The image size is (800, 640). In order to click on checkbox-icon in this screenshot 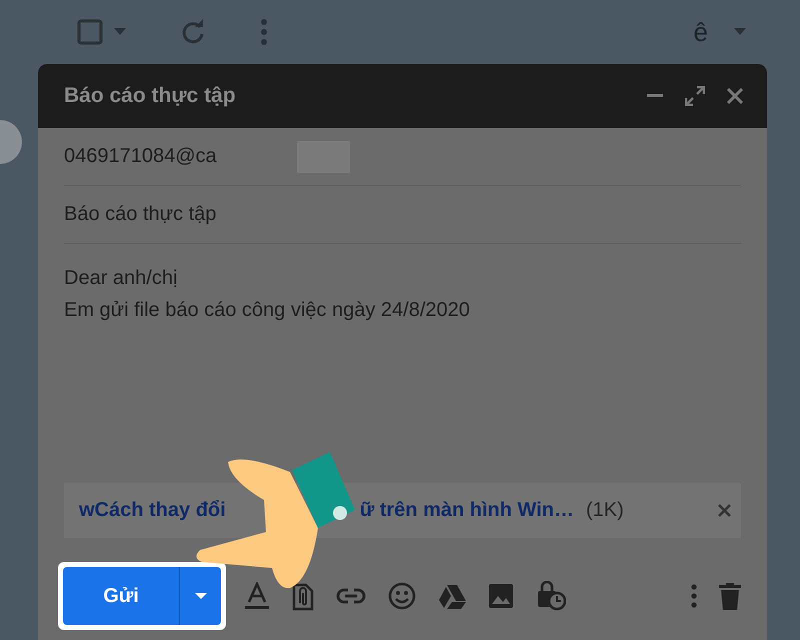, I will do `click(90, 32)`.